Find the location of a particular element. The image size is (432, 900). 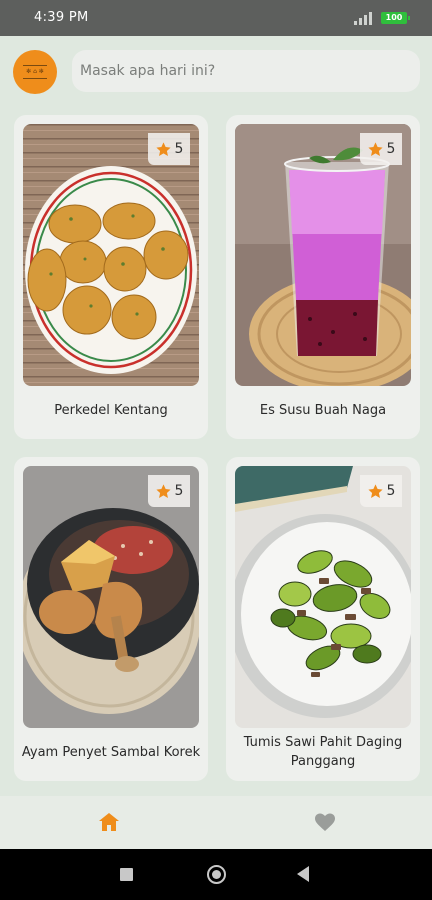

recipe-title: Perkedel Kentang is located at coordinates (111, 410).